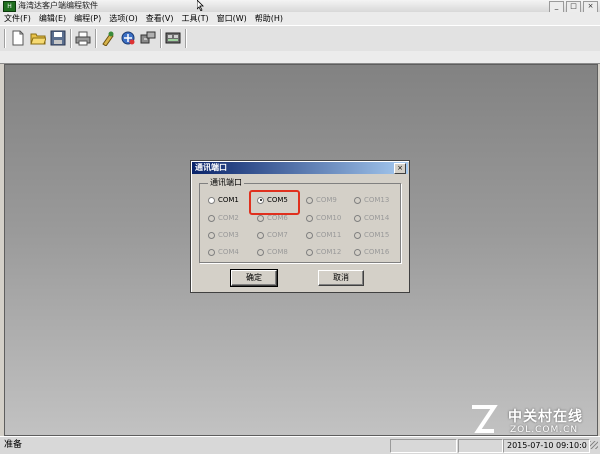  I want to click on radio-com2: COM2, so click(228, 218).